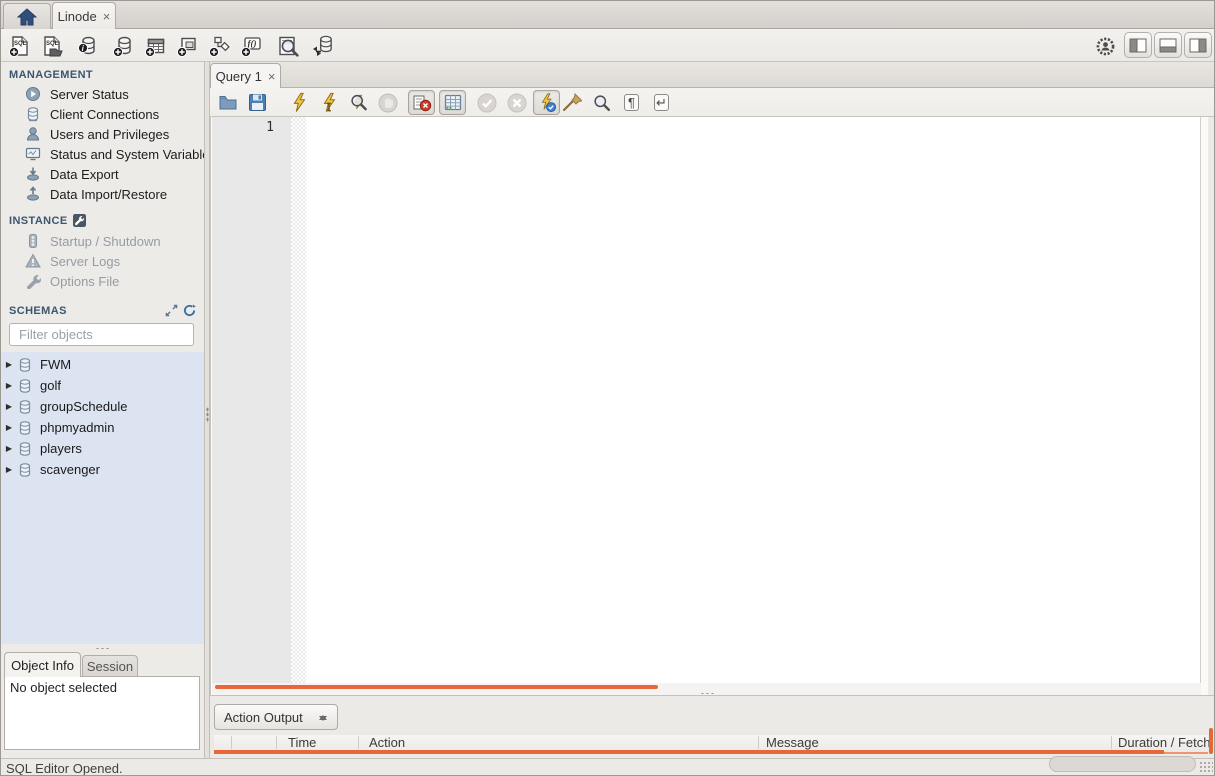 Image resolution: width=1215 pixels, height=776 pixels. Describe the element at coordinates (84, 15) in the screenshot. I see `connection-tab: Linode ×` at that location.